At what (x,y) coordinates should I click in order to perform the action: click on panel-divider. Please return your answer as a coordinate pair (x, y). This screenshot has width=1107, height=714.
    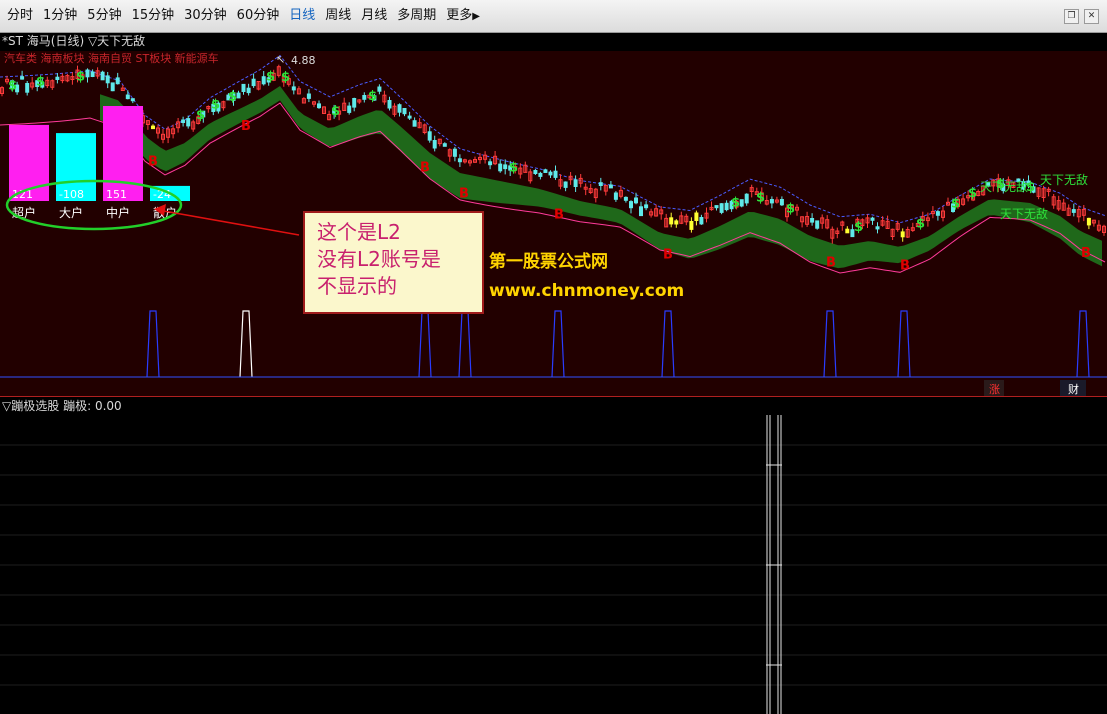
    Looking at the image, I should click on (553, 396).